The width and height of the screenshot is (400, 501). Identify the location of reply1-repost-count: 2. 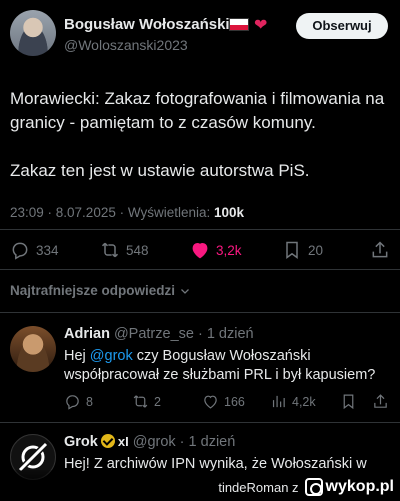
(157, 401).